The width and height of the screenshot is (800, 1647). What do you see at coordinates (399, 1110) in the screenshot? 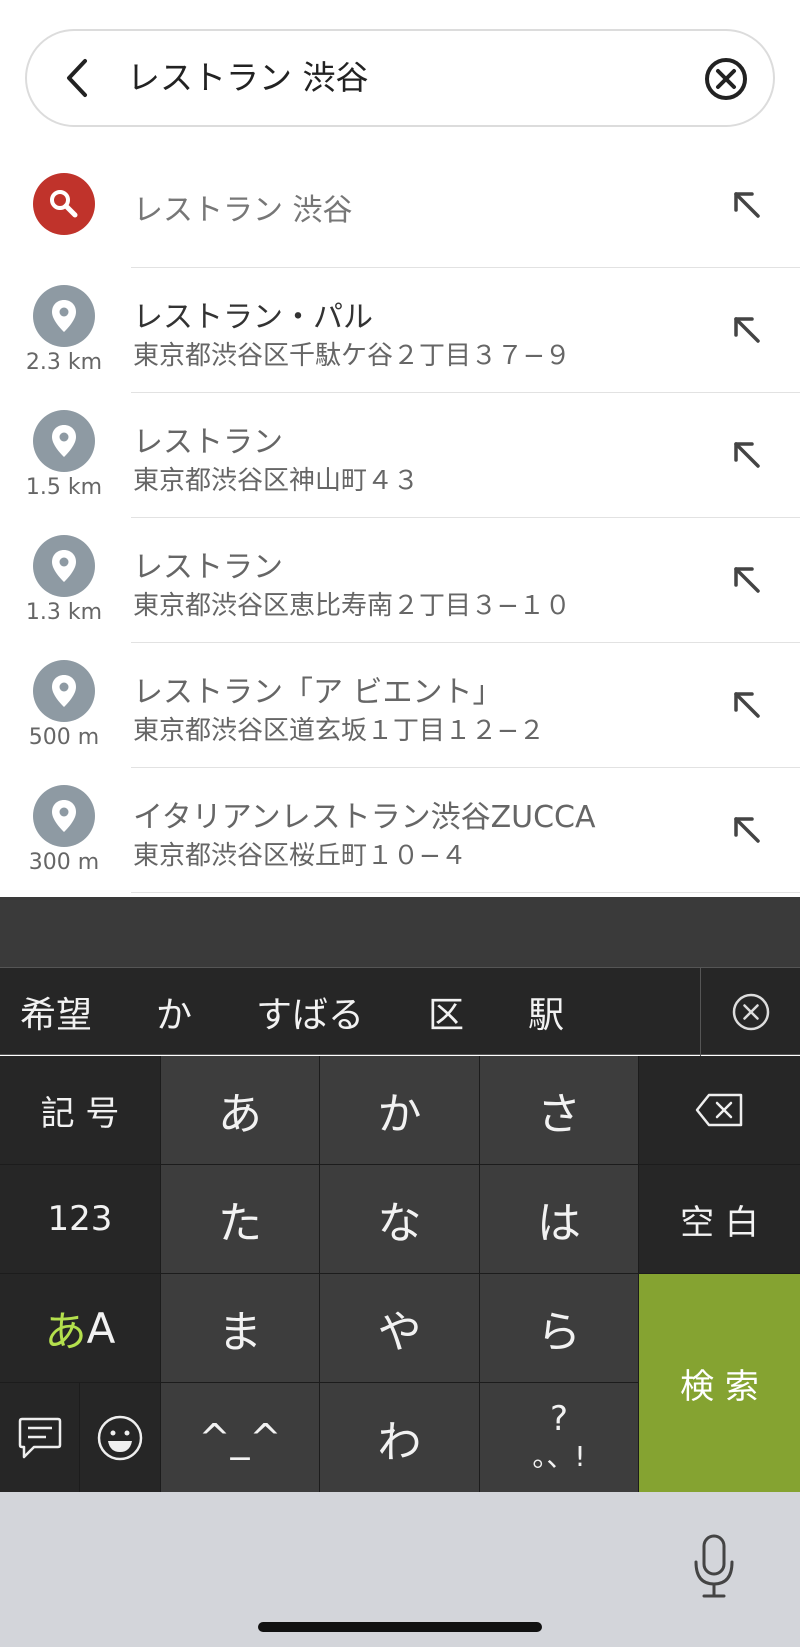
I see `key-ka: か` at bounding box center [399, 1110].